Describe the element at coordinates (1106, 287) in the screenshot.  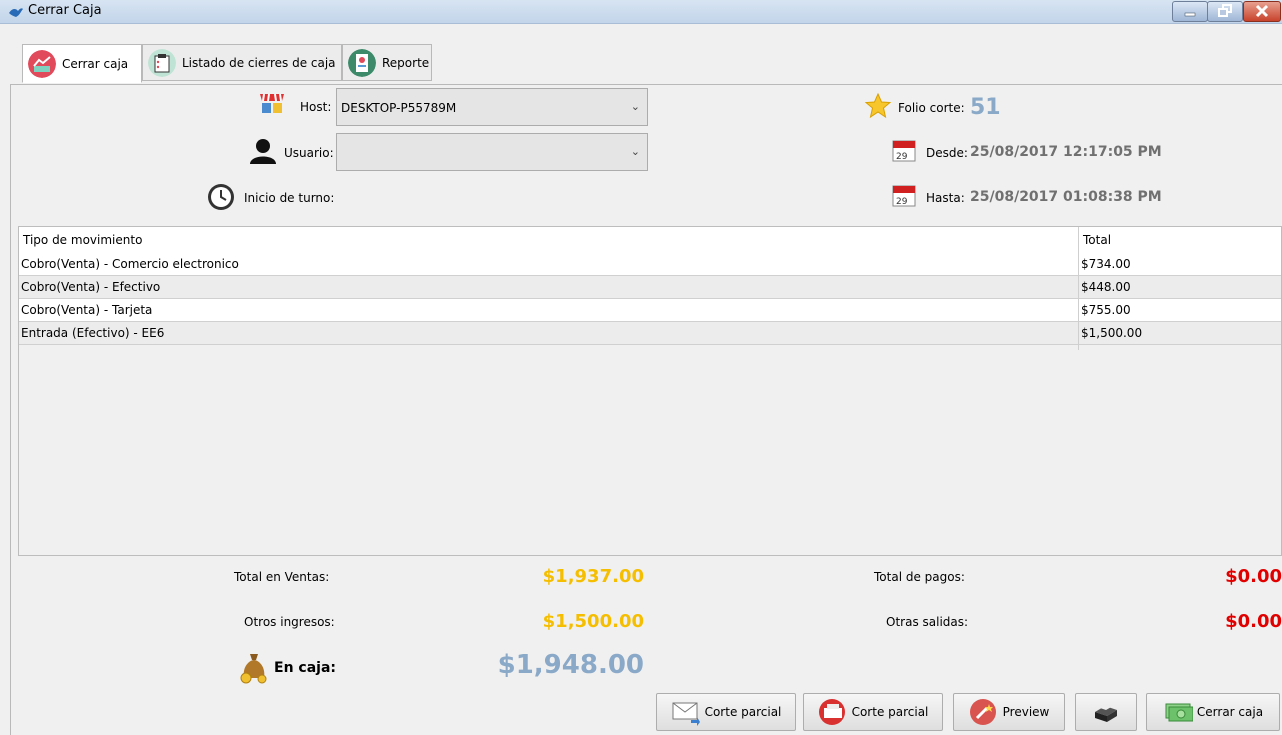
I see `row-total: $448.00` at that location.